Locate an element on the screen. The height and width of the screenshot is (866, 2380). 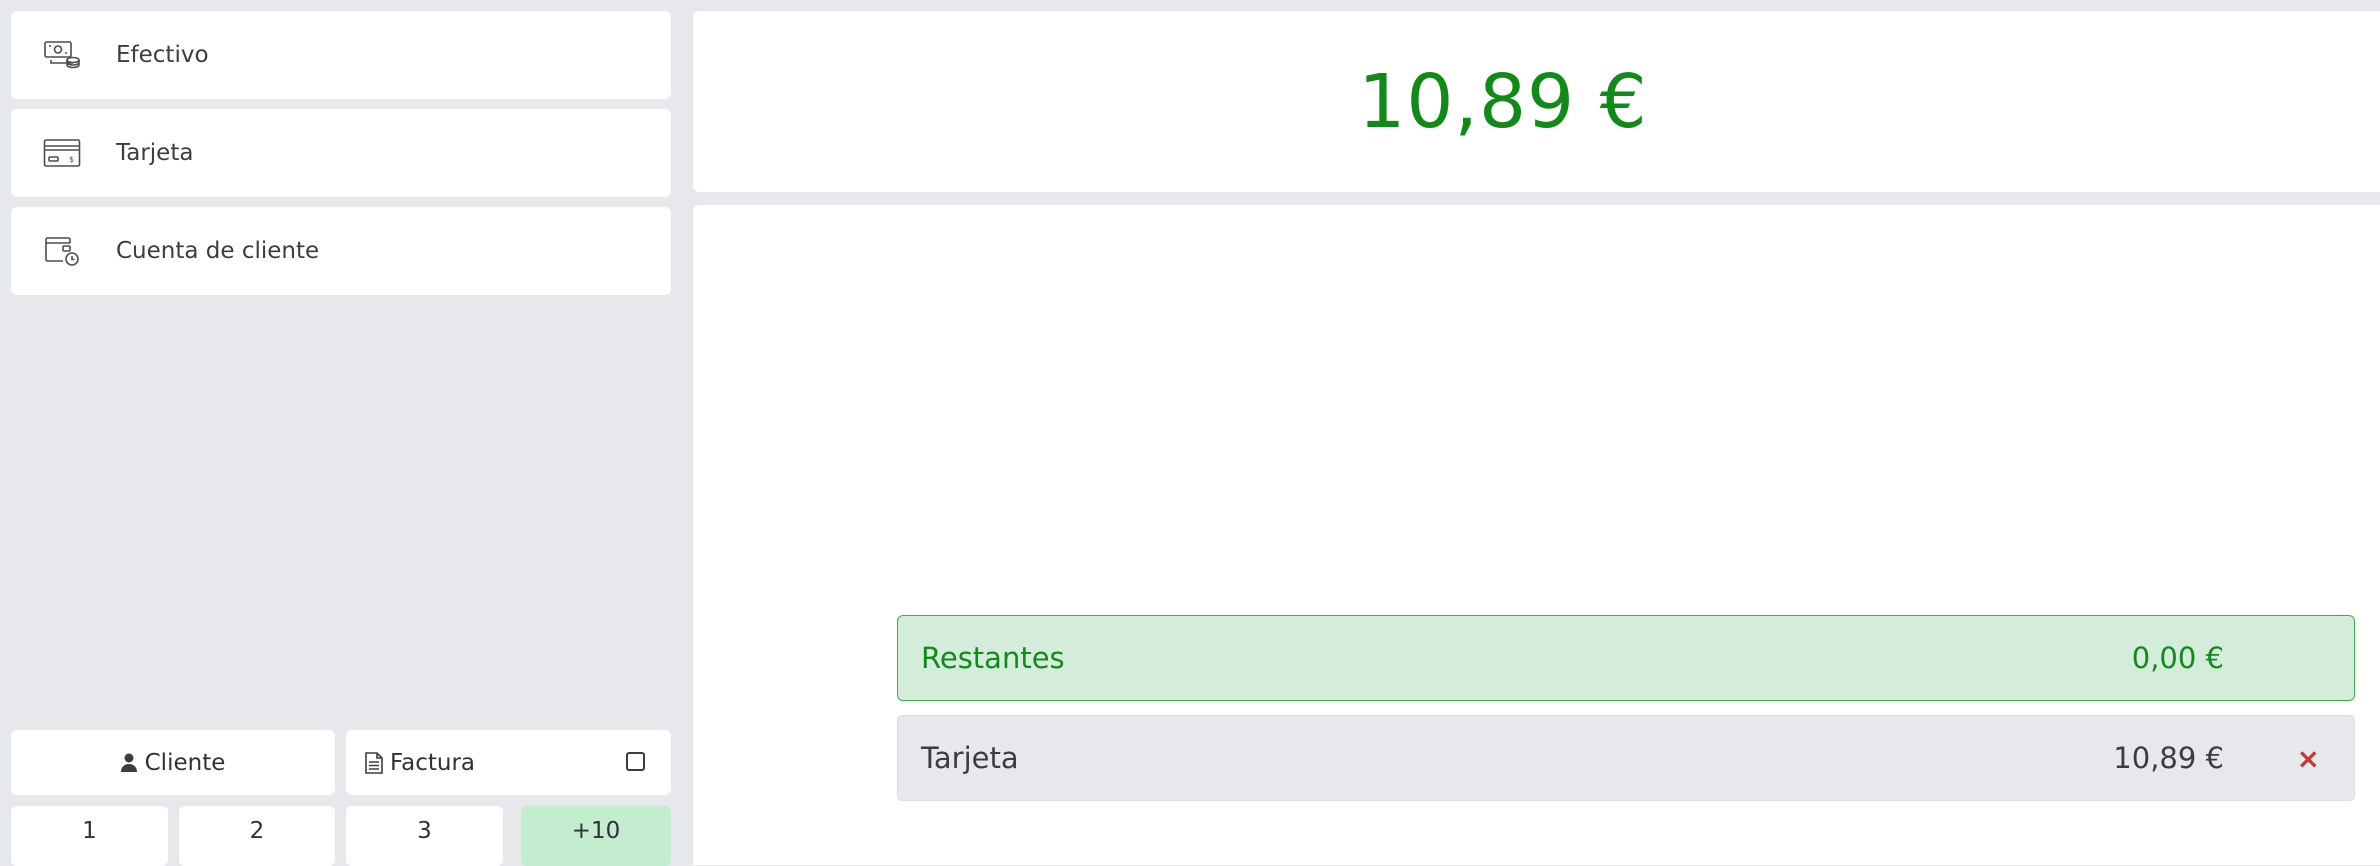
remaining-label: Restantes is located at coordinates (993, 658).